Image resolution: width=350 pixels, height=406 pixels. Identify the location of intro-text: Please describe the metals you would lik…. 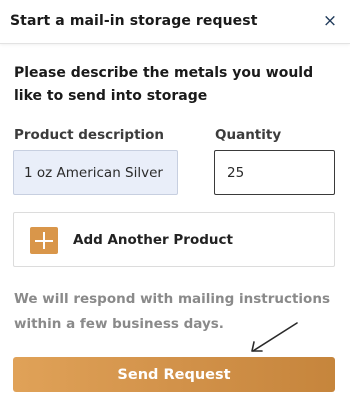
(164, 84).